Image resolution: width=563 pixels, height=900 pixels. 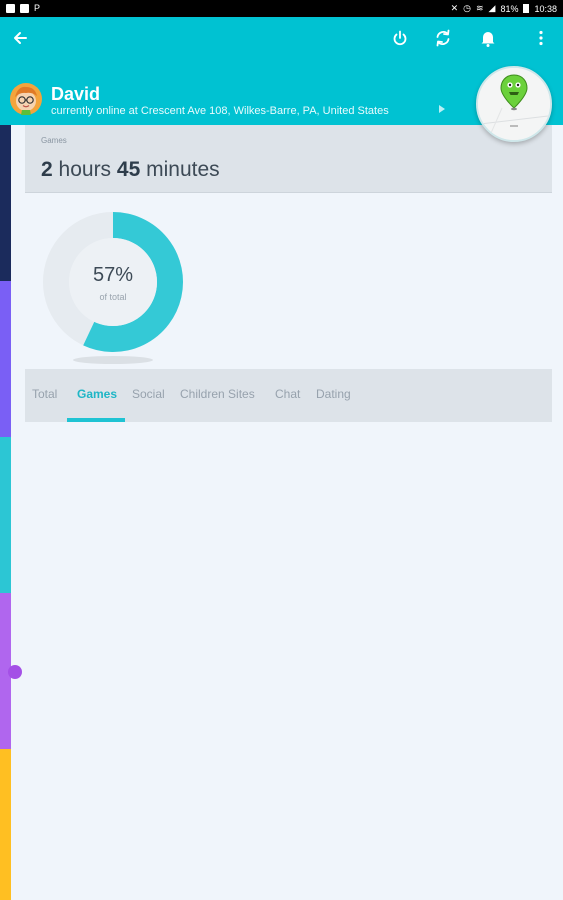 What do you see at coordinates (443, 38) in the screenshot?
I see `refresh-icon` at bounding box center [443, 38].